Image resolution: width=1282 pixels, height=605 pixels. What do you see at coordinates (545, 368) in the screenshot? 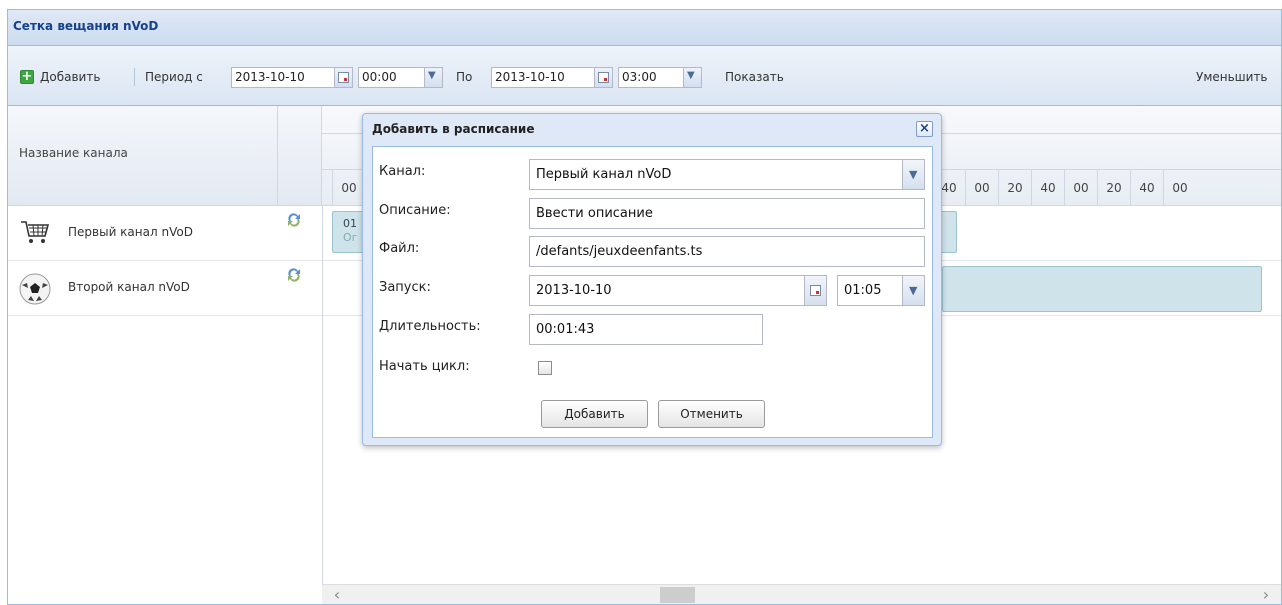
I see `loop-checkbox` at bounding box center [545, 368].